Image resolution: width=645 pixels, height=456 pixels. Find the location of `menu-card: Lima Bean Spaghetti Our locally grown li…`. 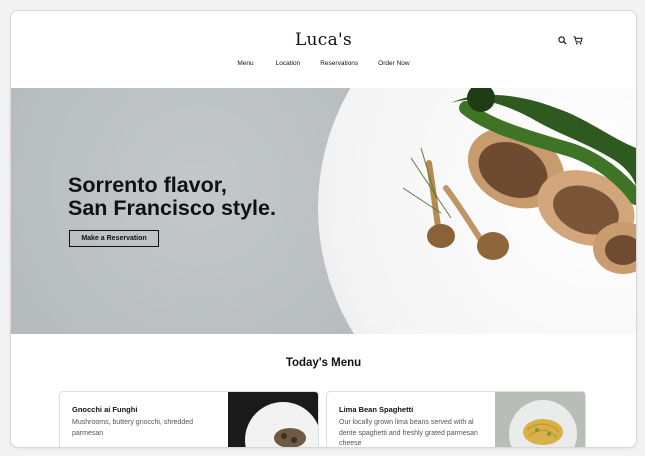

menu-card: Lima Bean Spaghetti Our locally grown li… is located at coordinates (456, 419).